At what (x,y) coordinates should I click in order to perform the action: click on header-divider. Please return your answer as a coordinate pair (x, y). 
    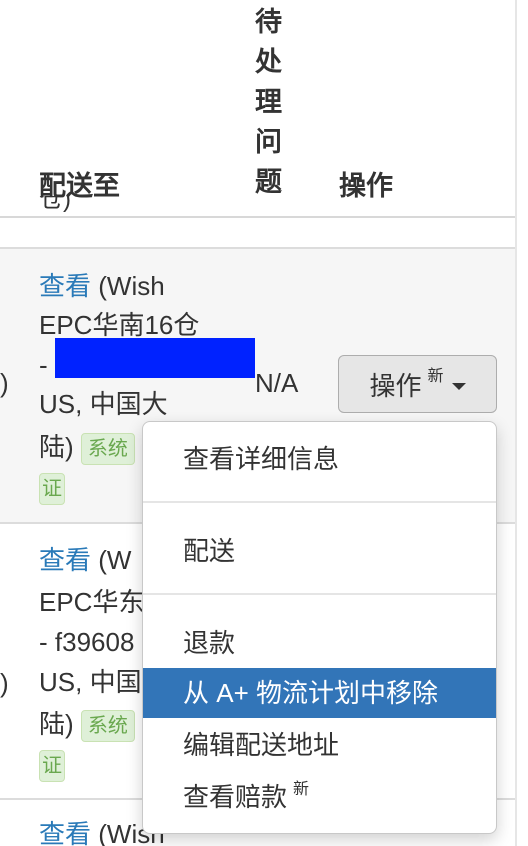
    Looking at the image, I should click on (257, 217).